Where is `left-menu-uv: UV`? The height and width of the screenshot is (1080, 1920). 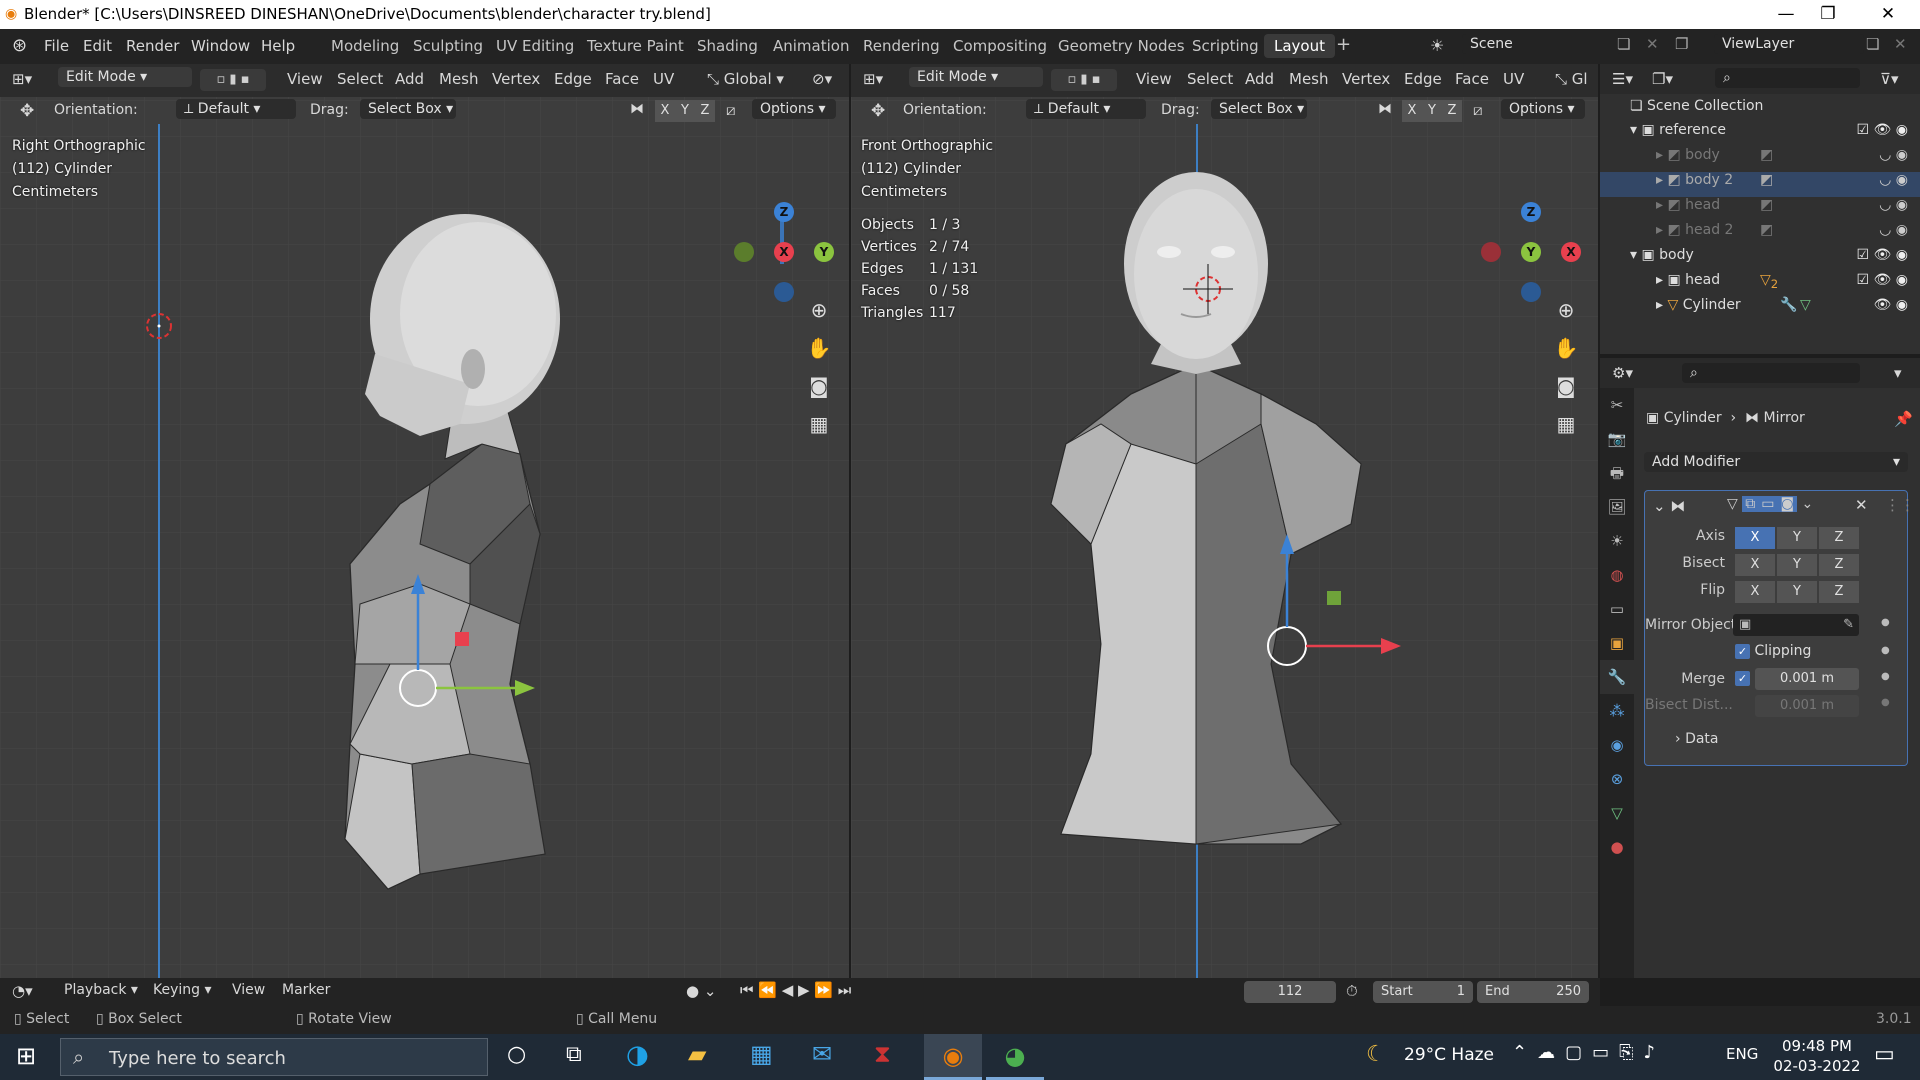
left-menu-uv: UV is located at coordinates (663, 79).